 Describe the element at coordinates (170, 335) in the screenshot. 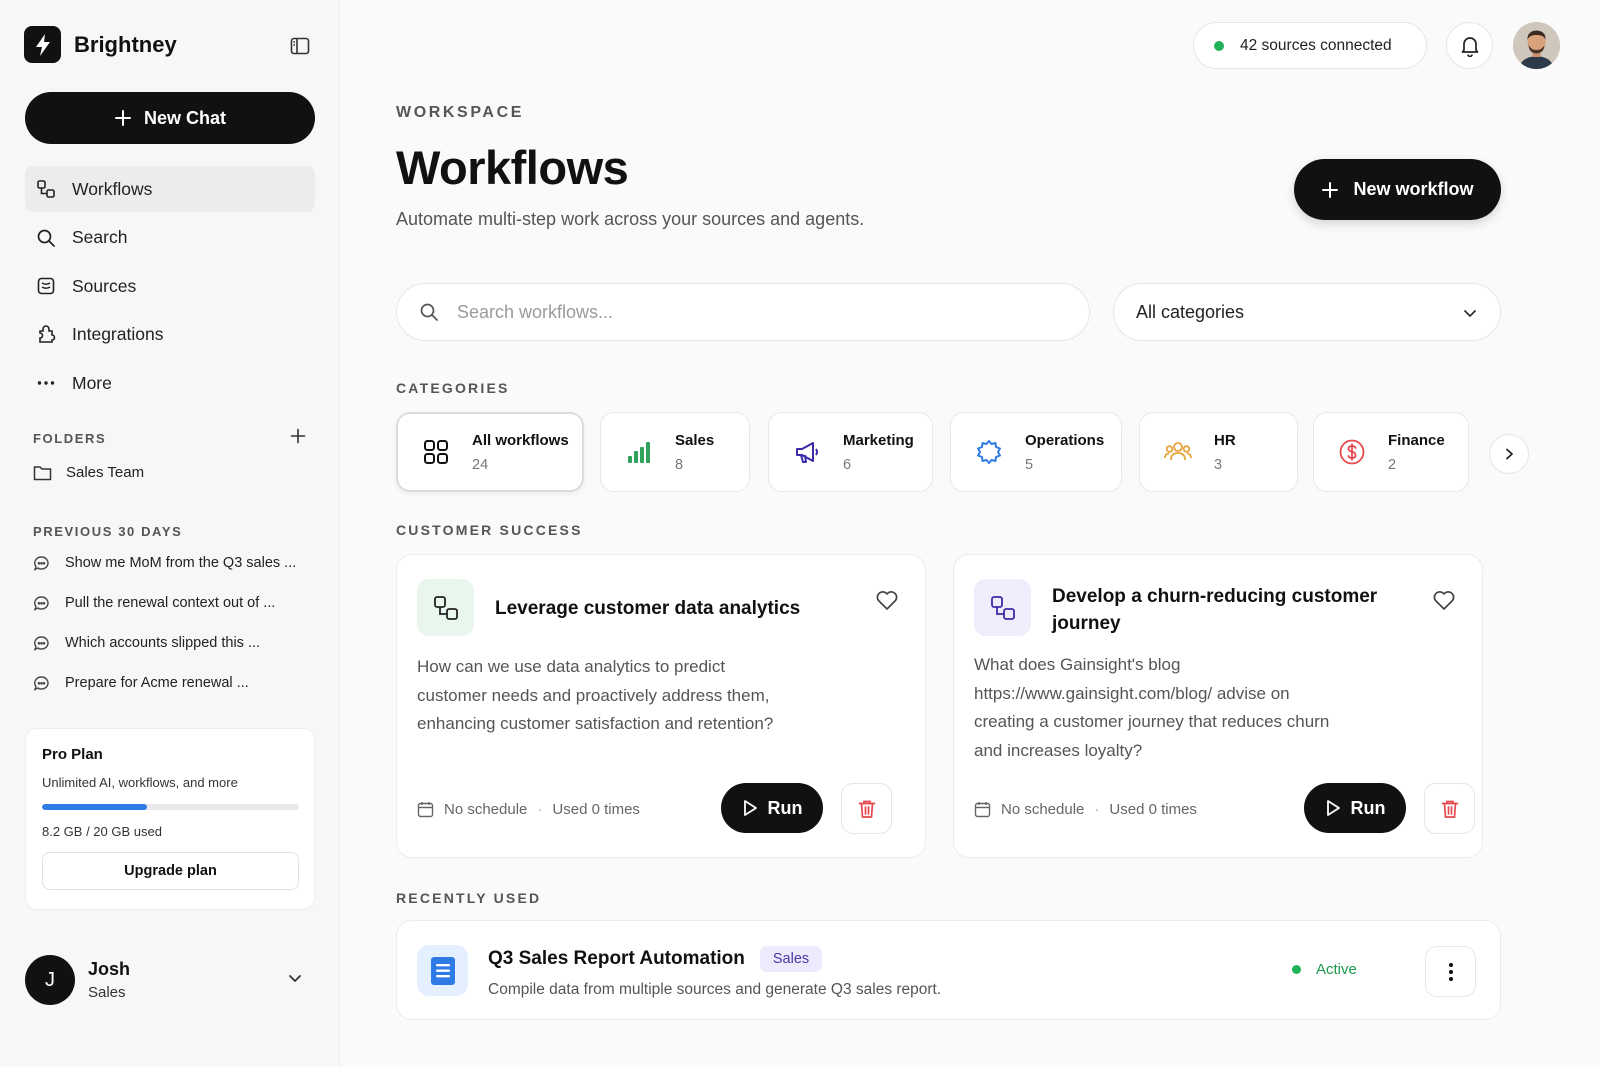

I see `sidebar-item-integrations: Integrations` at that location.